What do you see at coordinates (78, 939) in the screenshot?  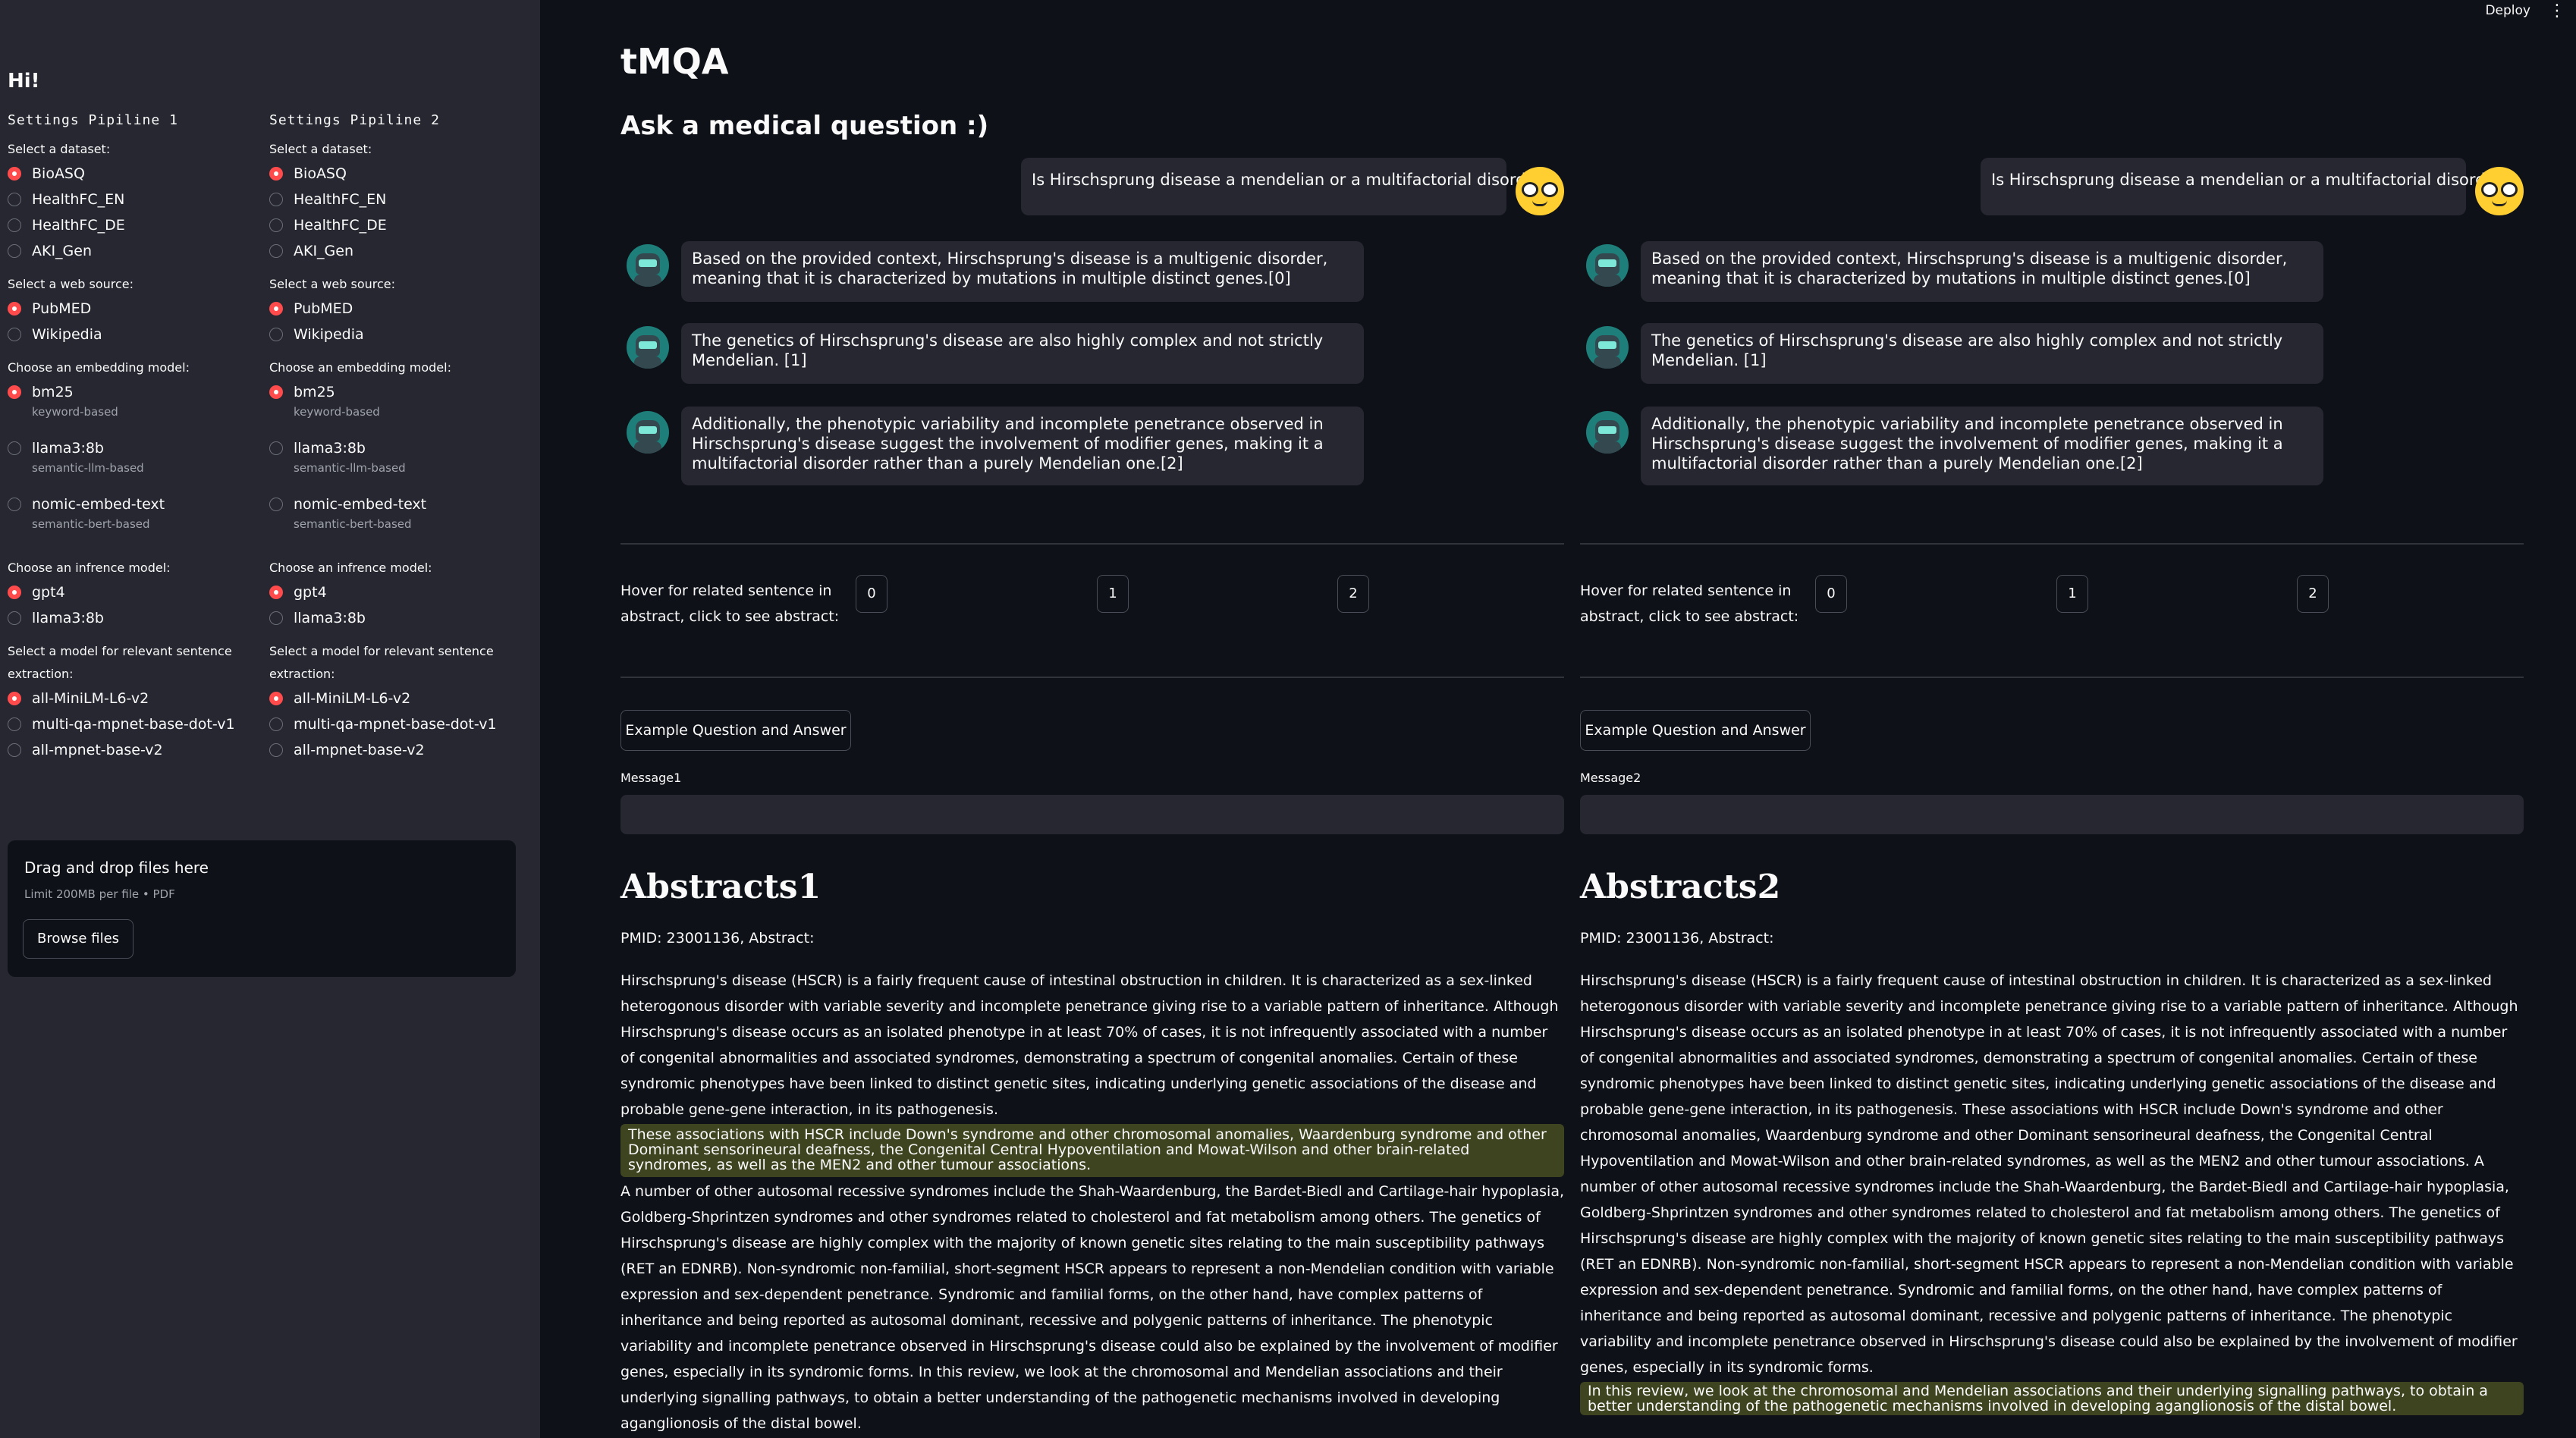 I see `browse-files-button: Browse files` at bounding box center [78, 939].